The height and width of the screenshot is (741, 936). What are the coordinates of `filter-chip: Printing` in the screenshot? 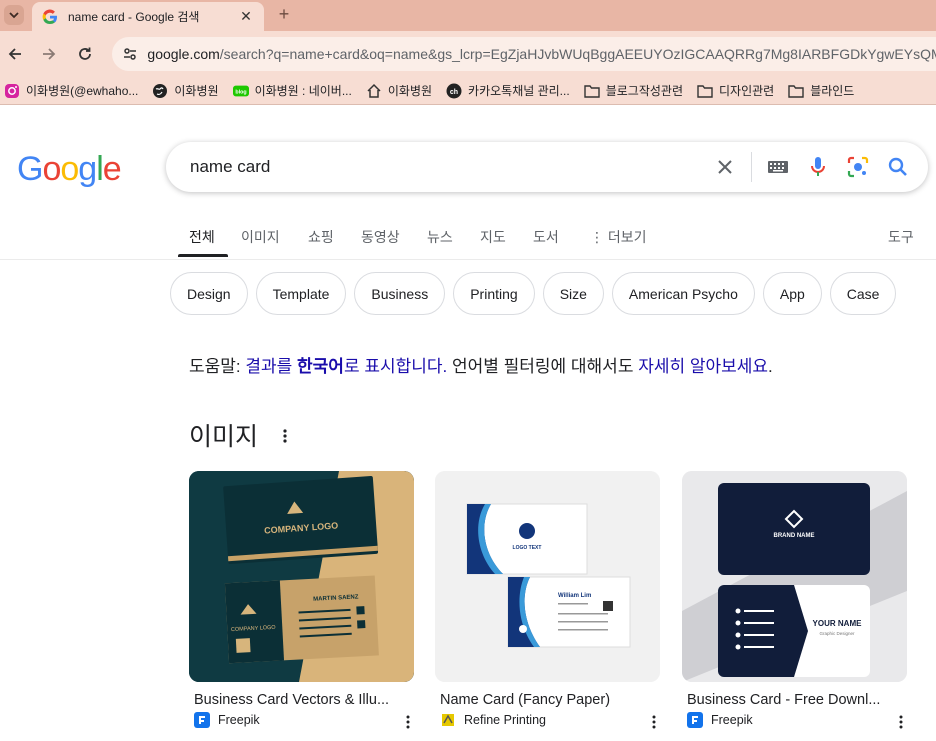 It's located at (494, 293).